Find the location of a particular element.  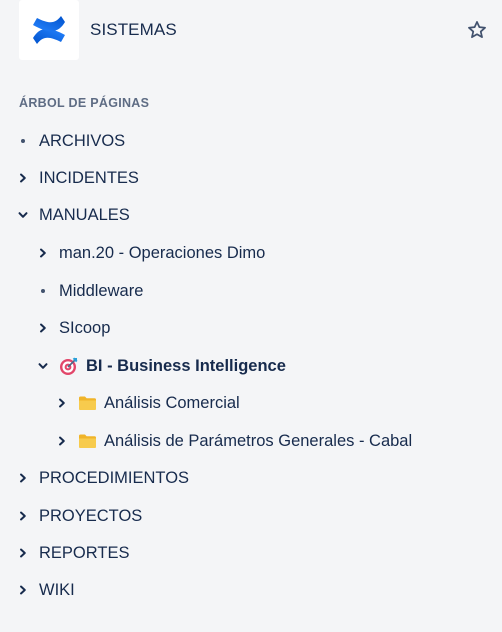

page-tree-item: WIKI is located at coordinates (251, 590).